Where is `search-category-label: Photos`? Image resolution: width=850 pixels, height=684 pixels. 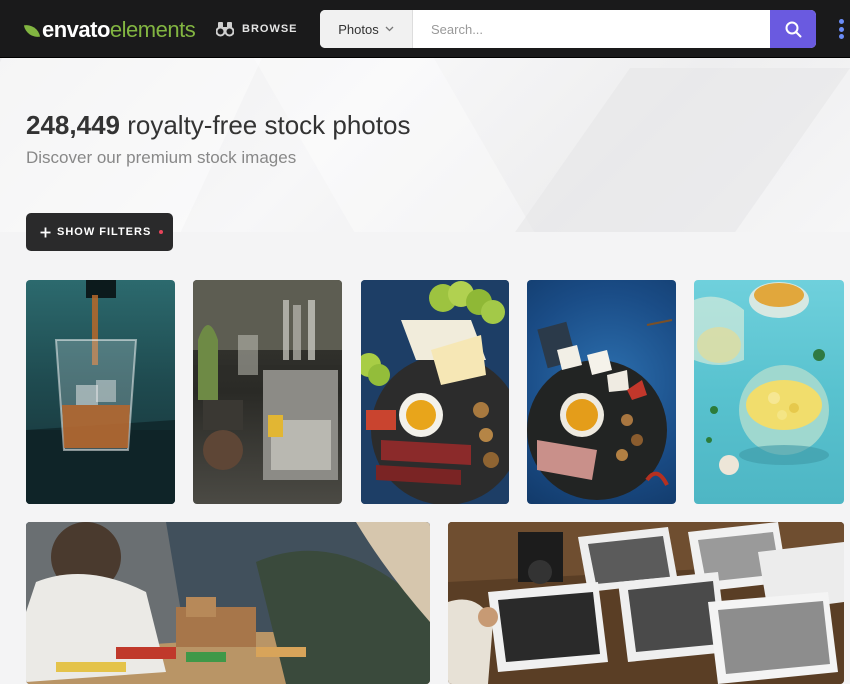
search-category-label: Photos is located at coordinates (358, 29).